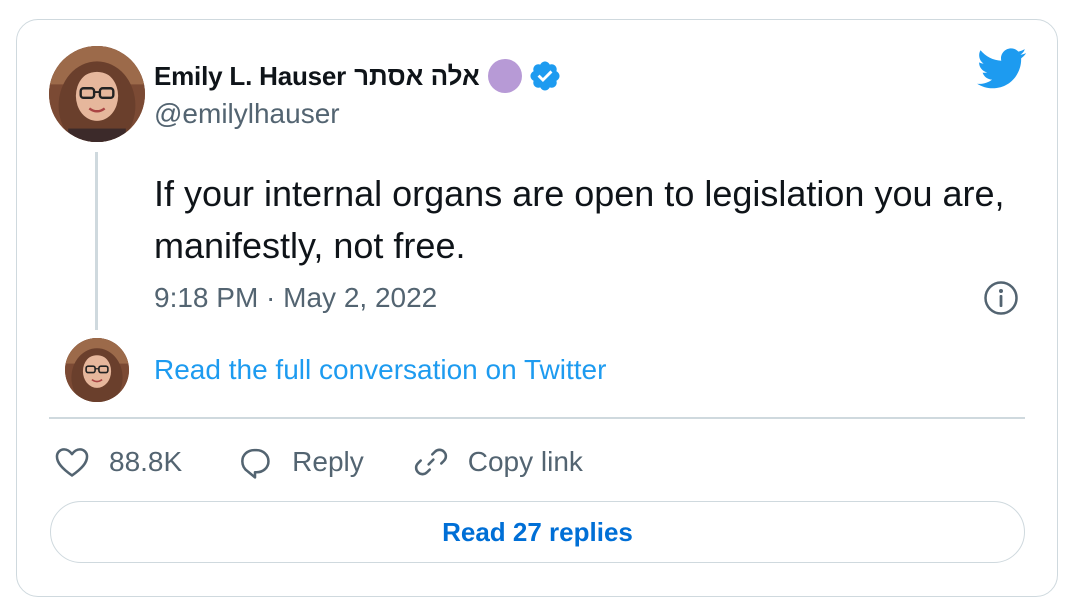 The height and width of the screenshot is (615, 1072). What do you see at coordinates (417, 75) in the screenshot?
I see `author-hebrew-name: אלה אסתר` at bounding box center [417, 75].